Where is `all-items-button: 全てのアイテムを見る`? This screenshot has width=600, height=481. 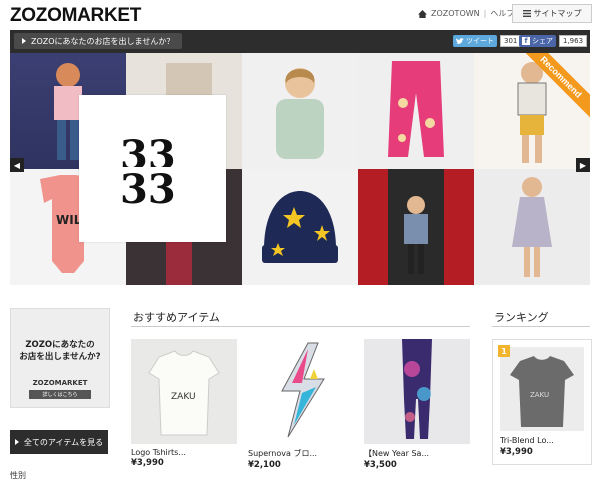 all-items-button: 全てのアイテムを見る is located at coordinates (59, 442).